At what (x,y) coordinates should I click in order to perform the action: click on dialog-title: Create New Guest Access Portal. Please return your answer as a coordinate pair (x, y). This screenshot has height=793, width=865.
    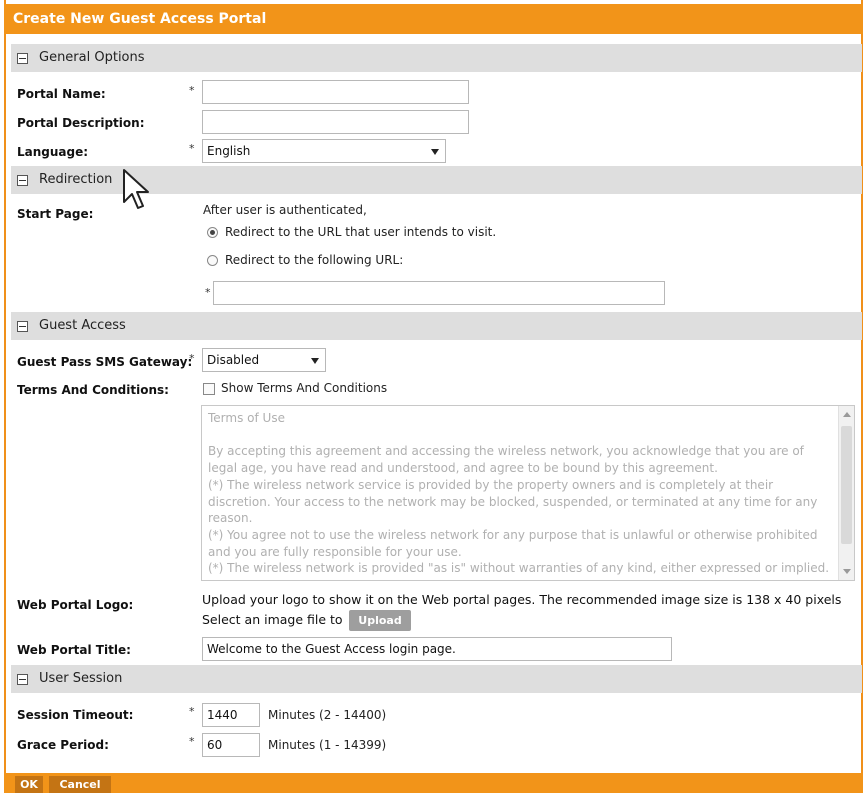
    Looking at the image, I should click on (433, 19).